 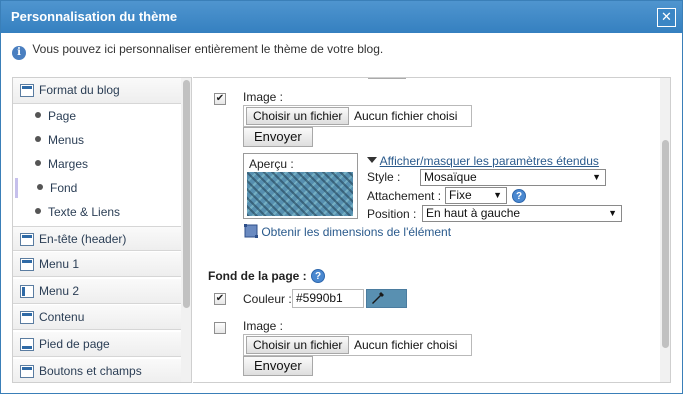 I want to click on sidebar-group-label: Format du blog, so click(x=79, y=90).